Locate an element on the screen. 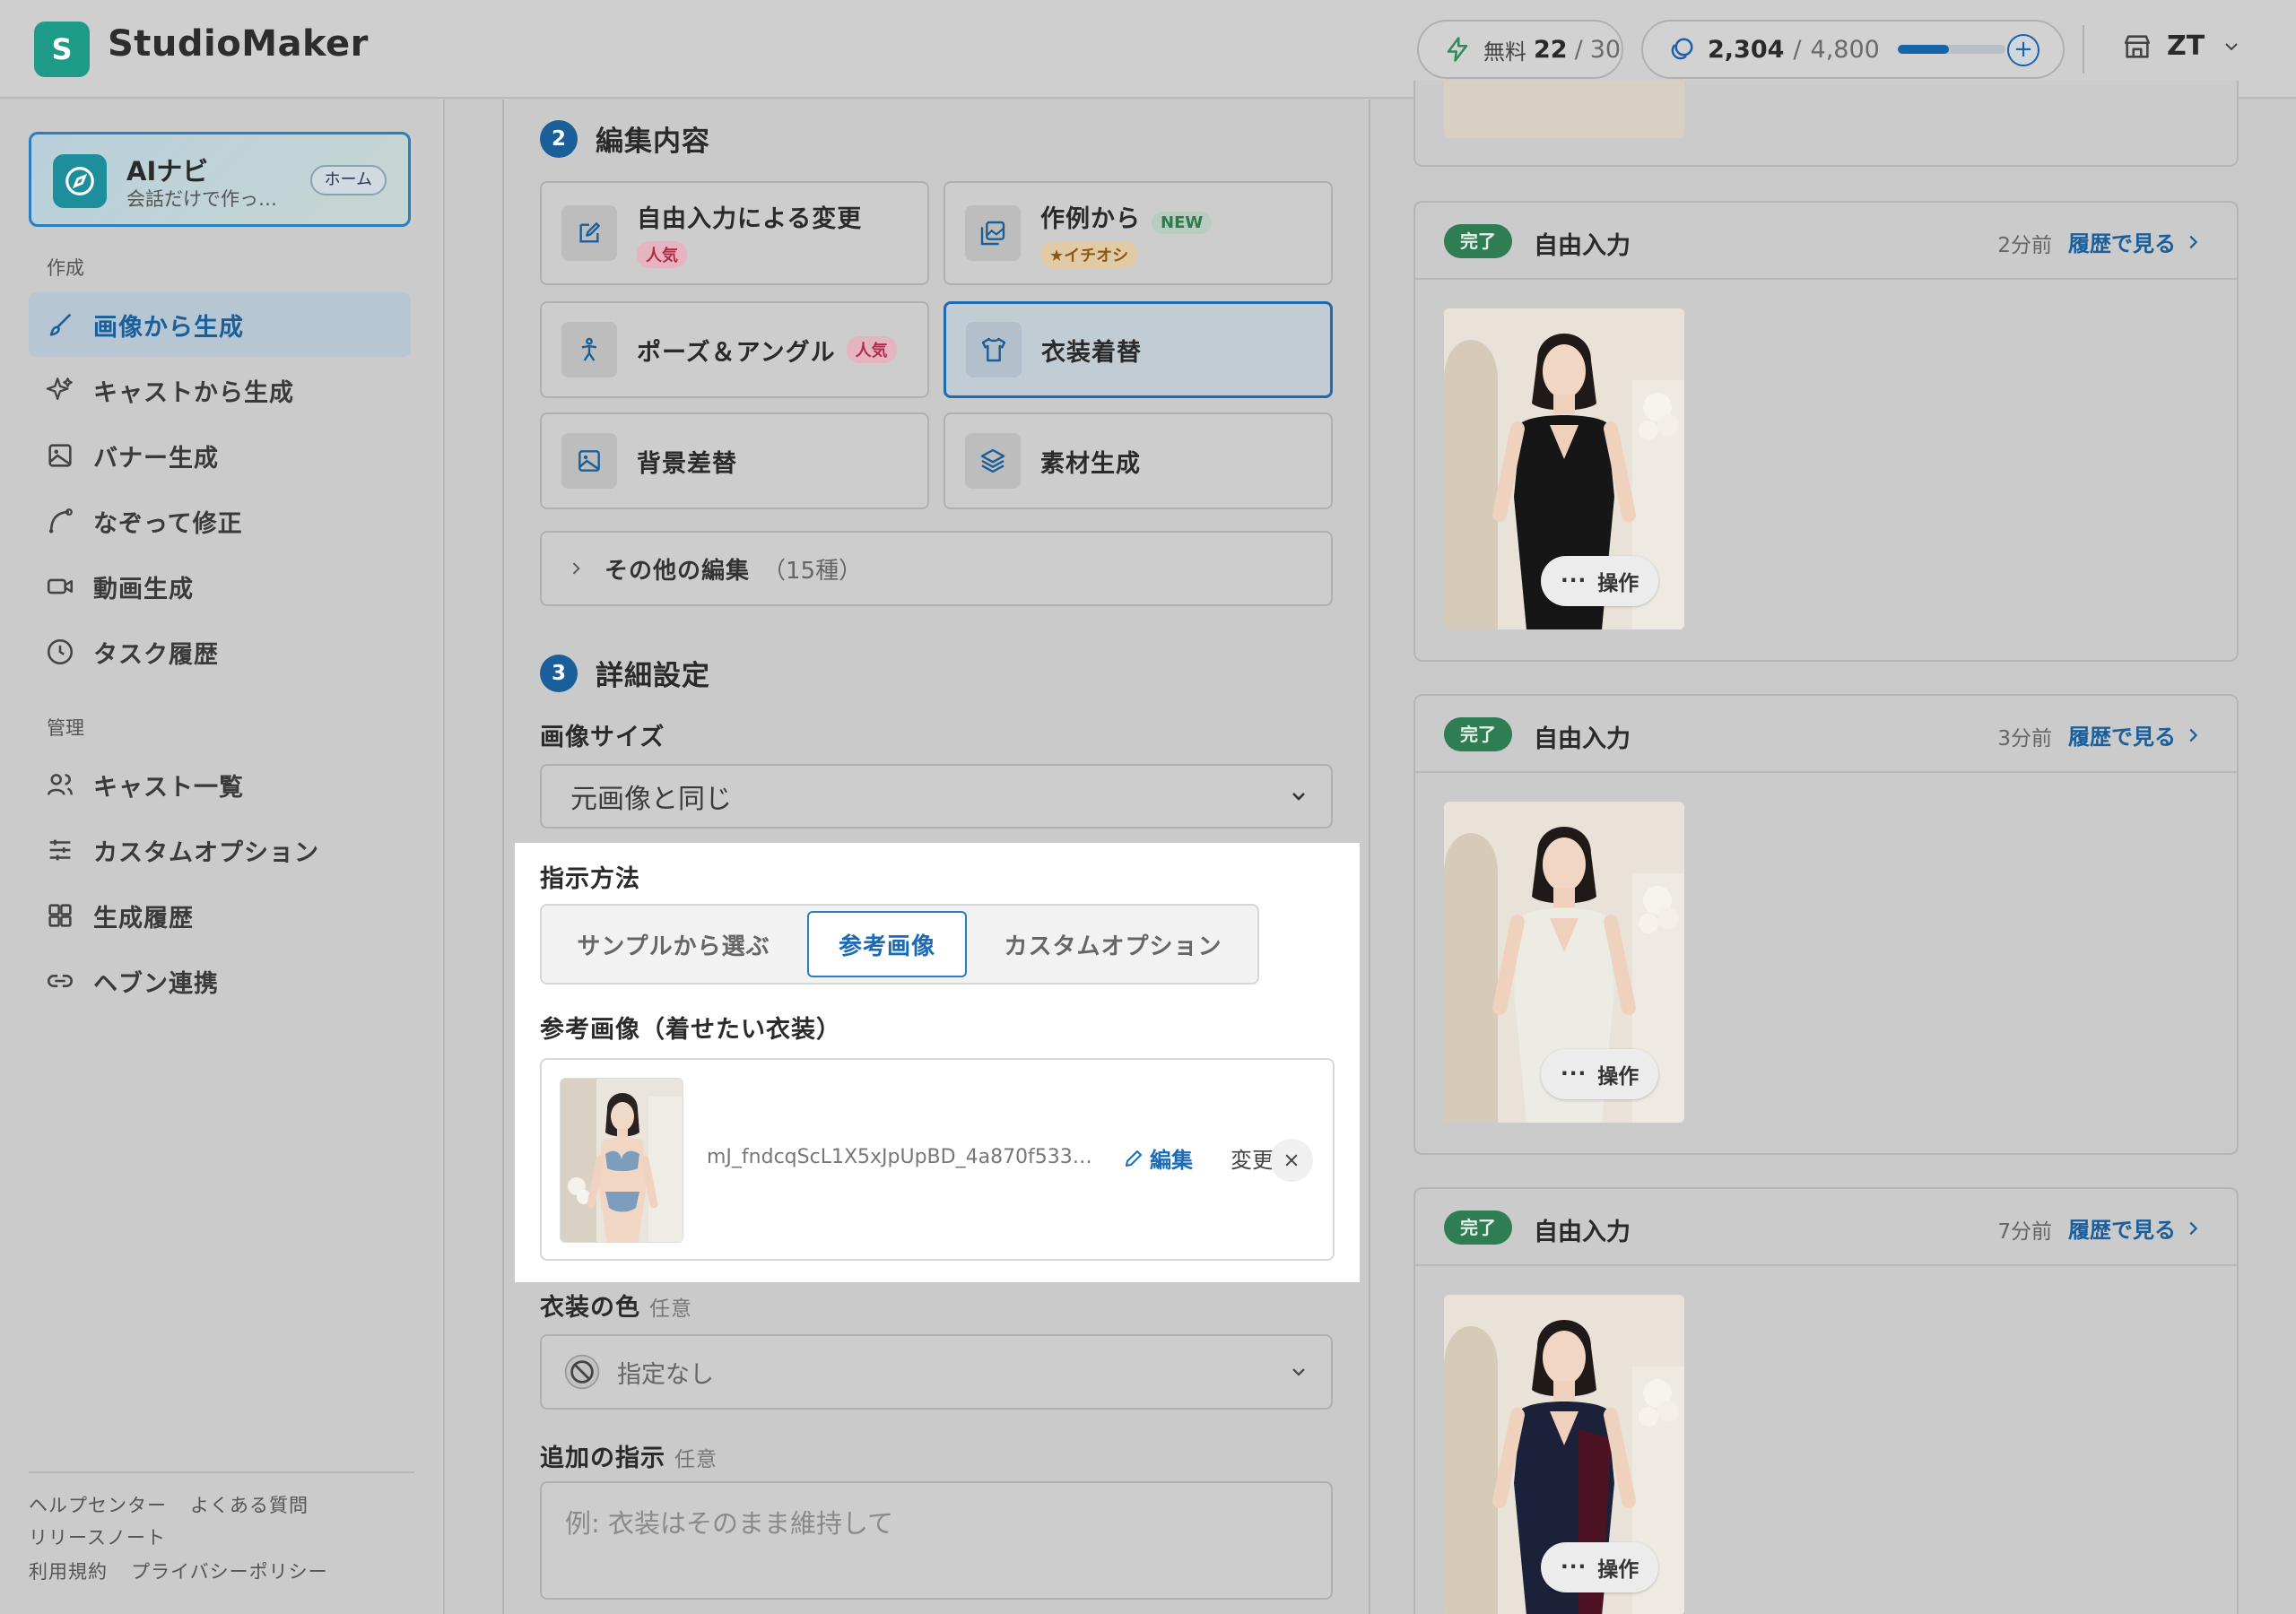 This screenshot has height=1614, width=2296. sidebar-item-label: バナー生成 is located at coordinates (156, 458).